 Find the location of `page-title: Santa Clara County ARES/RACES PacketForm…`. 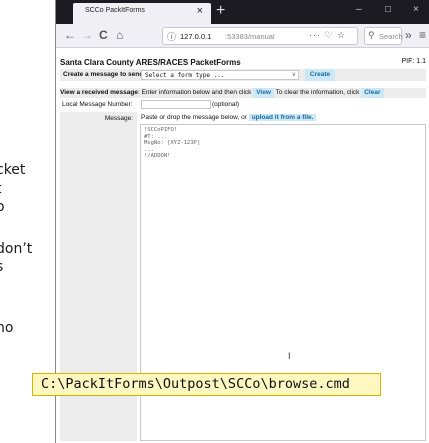

page-title: Santa Clara County ARES/RACES PacketForm… is located at coordinates (150, 62).